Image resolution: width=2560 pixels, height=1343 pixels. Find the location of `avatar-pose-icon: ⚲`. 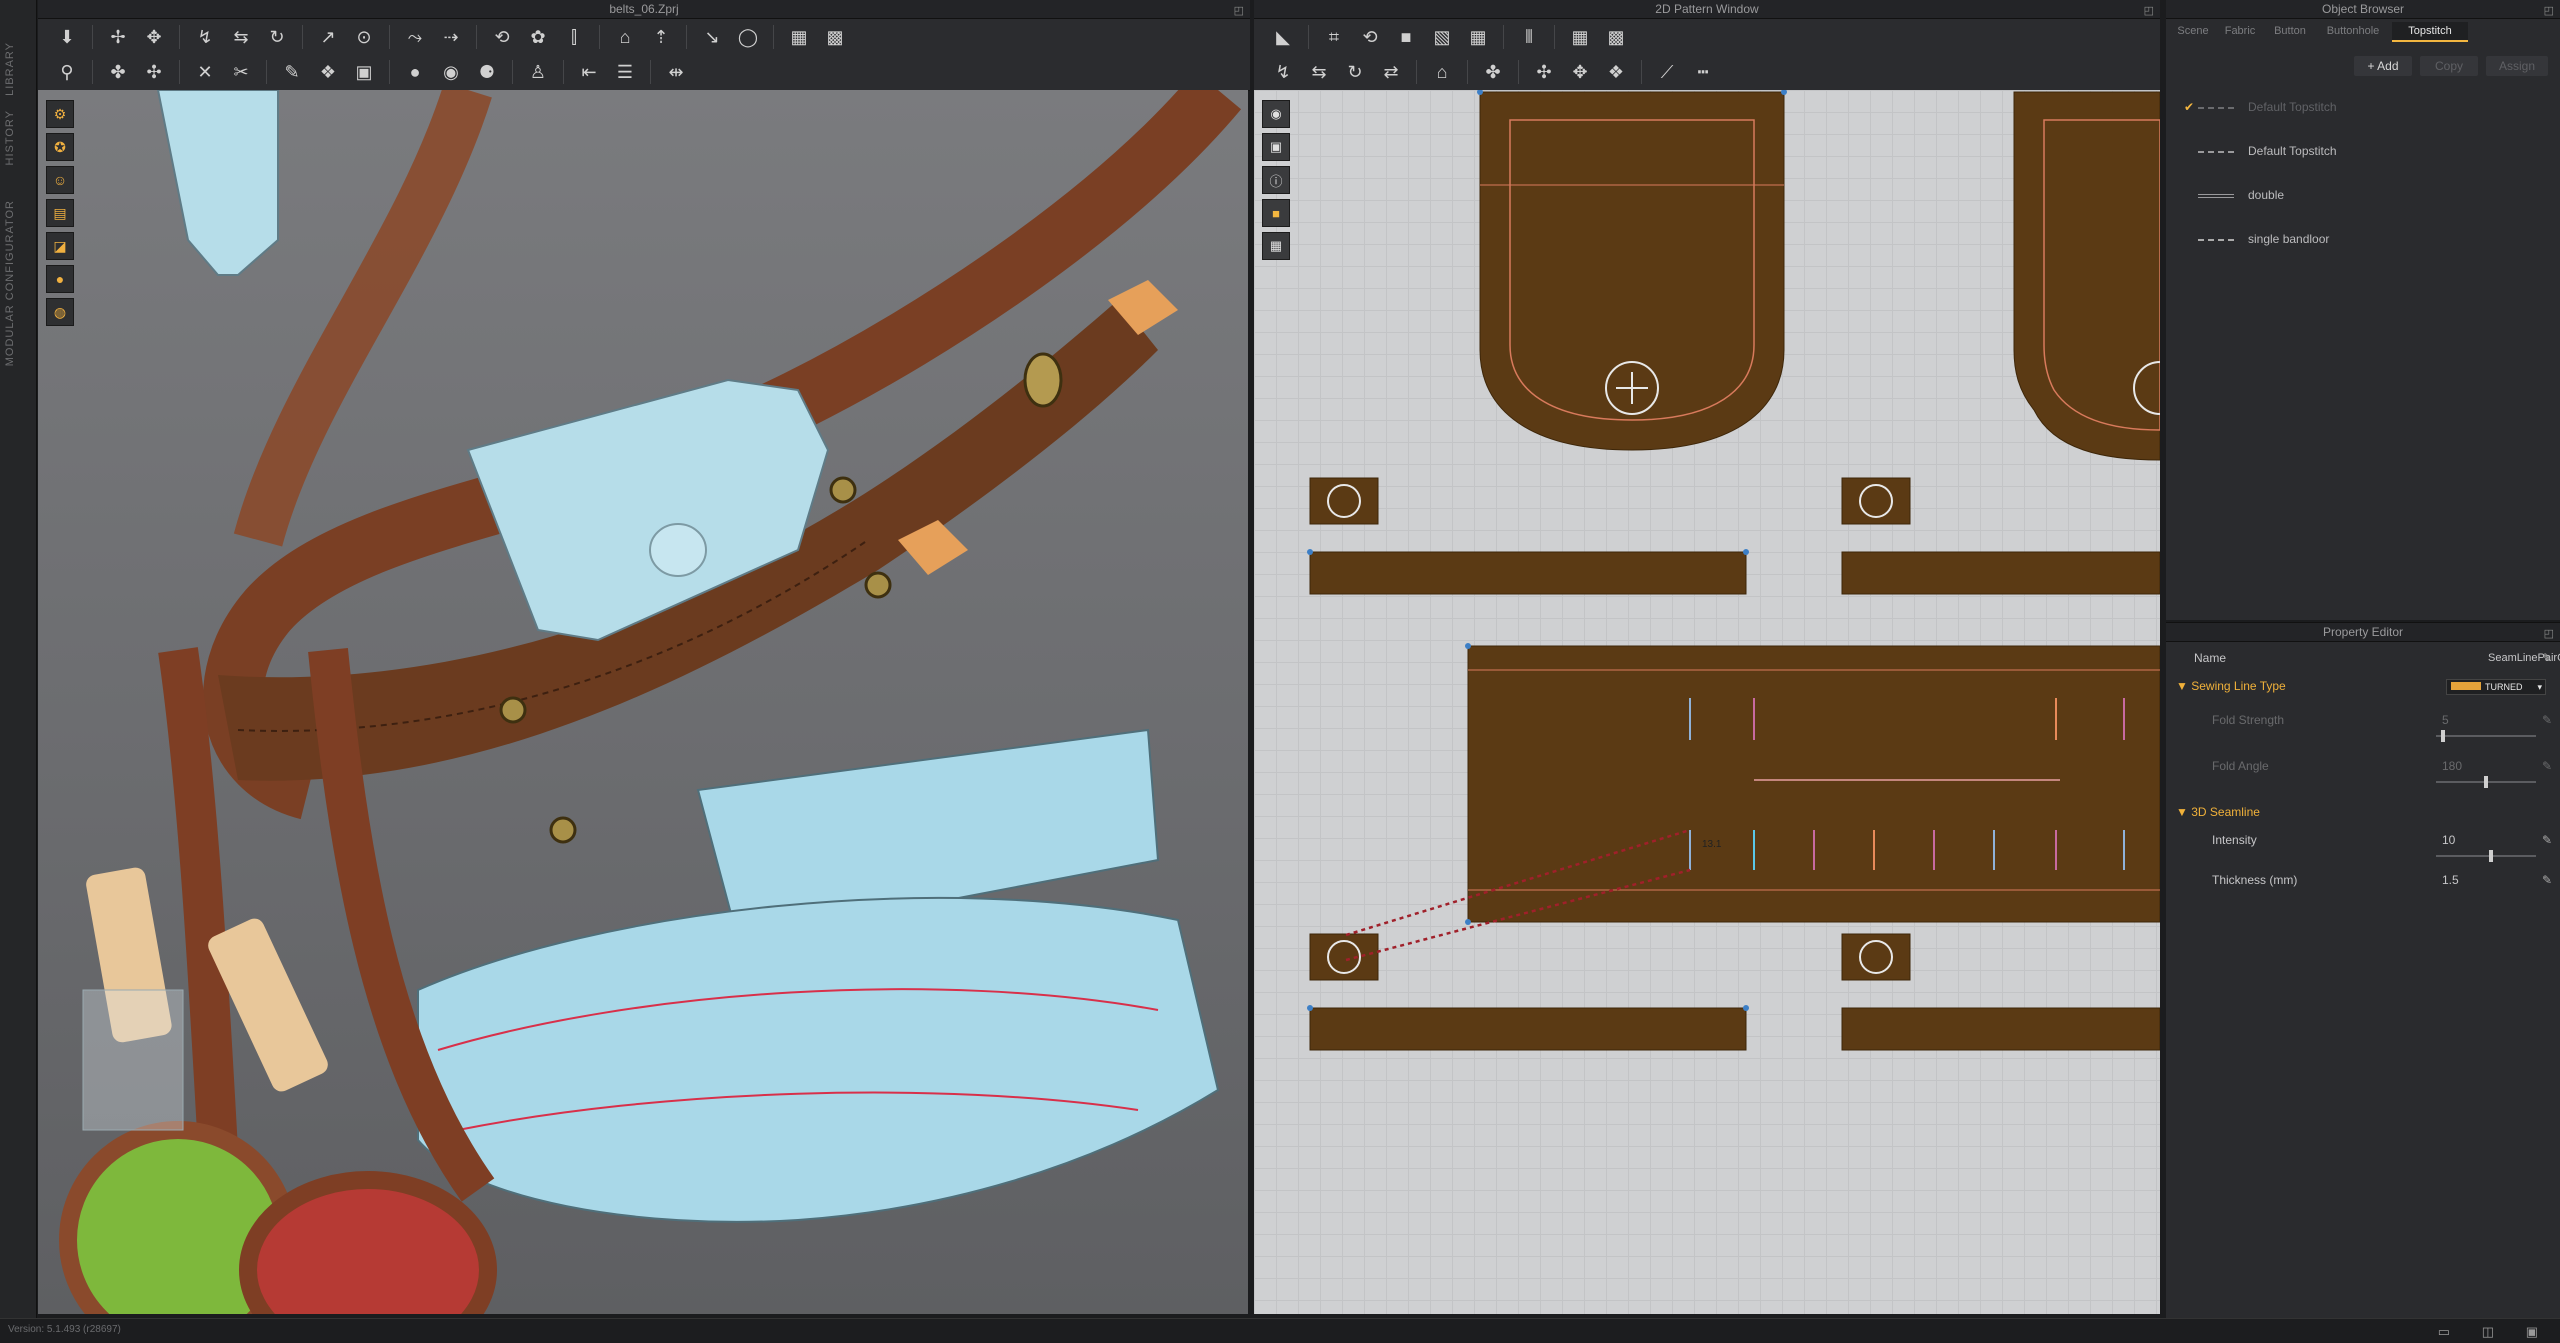

avatar-pose-icon: ⚲ is located at coordinates (67, 72).